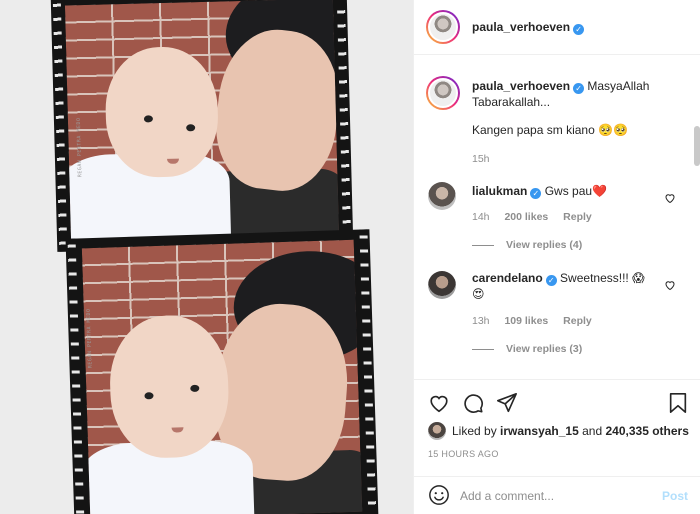  What do you see at coordinates (602, 278) in the screenshot?
I see `comment-text: Sweetness!!! 😱` at bounding box center [602, 278].